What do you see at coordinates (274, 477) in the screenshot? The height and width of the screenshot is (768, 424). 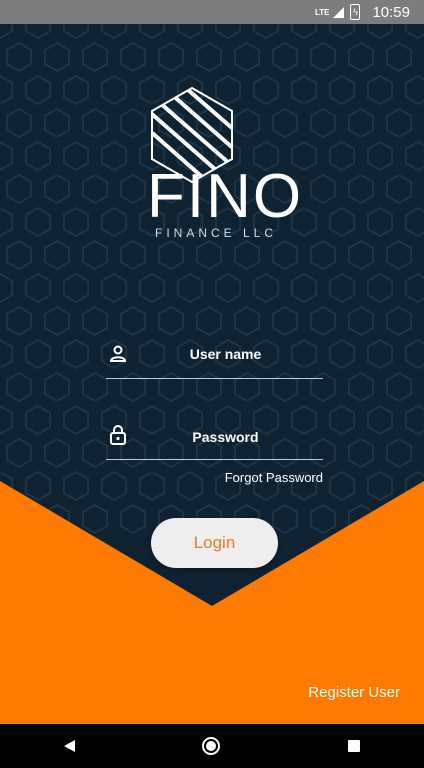 I see `forgot-password-link: Forgot Password` at bounding box center [274, 477].